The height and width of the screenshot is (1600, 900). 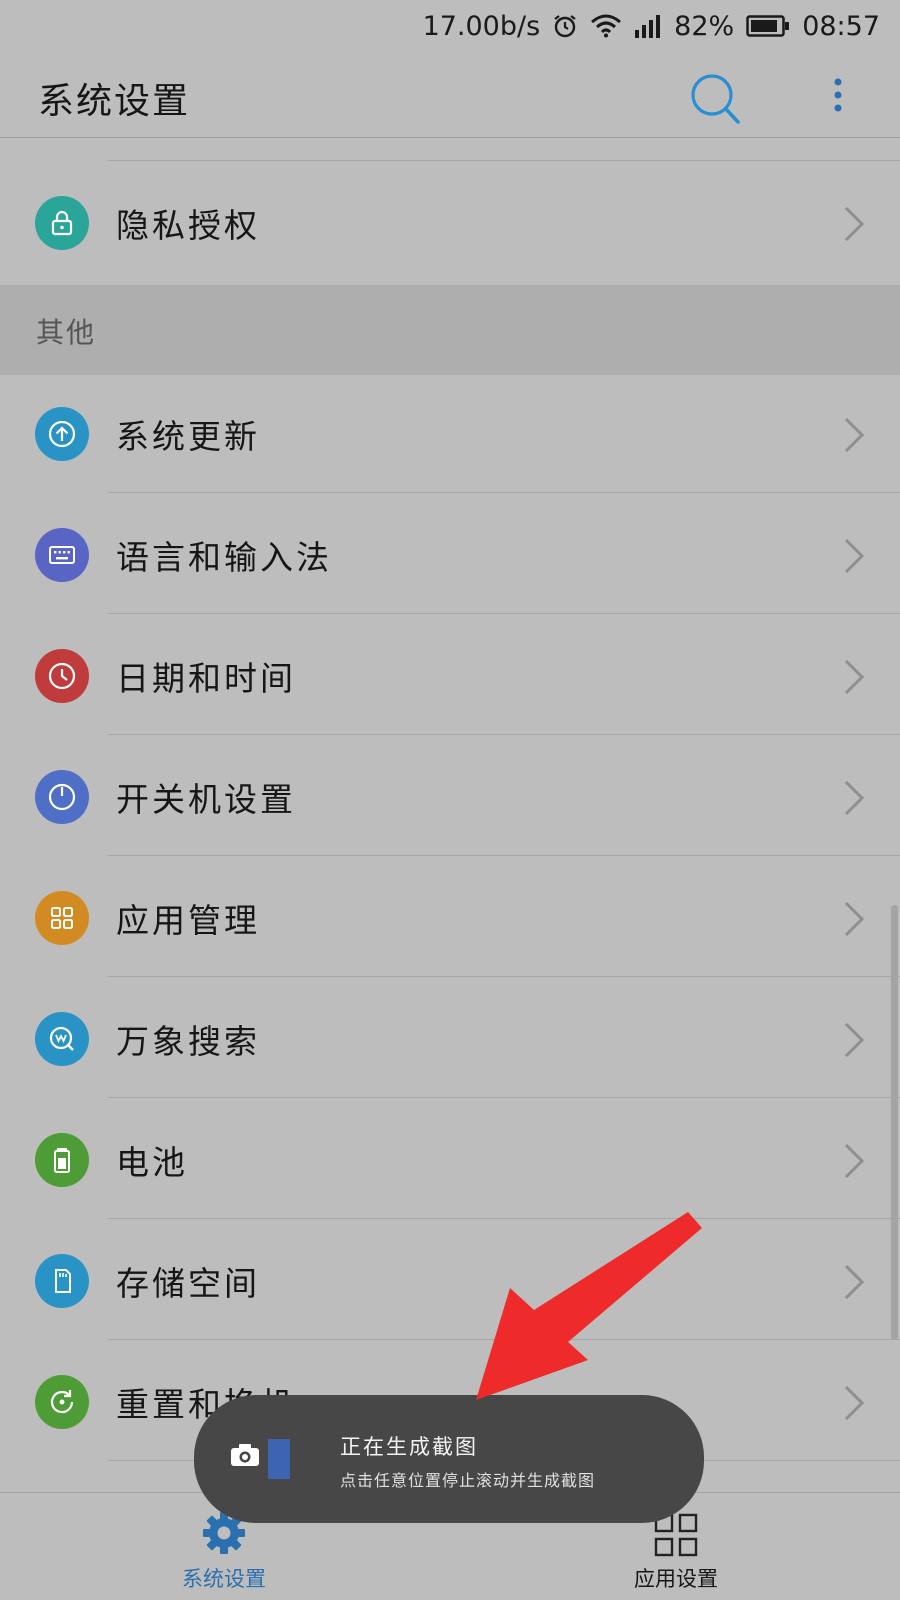 I want to click on more-vertical-icon, so click(x=838, y=95).